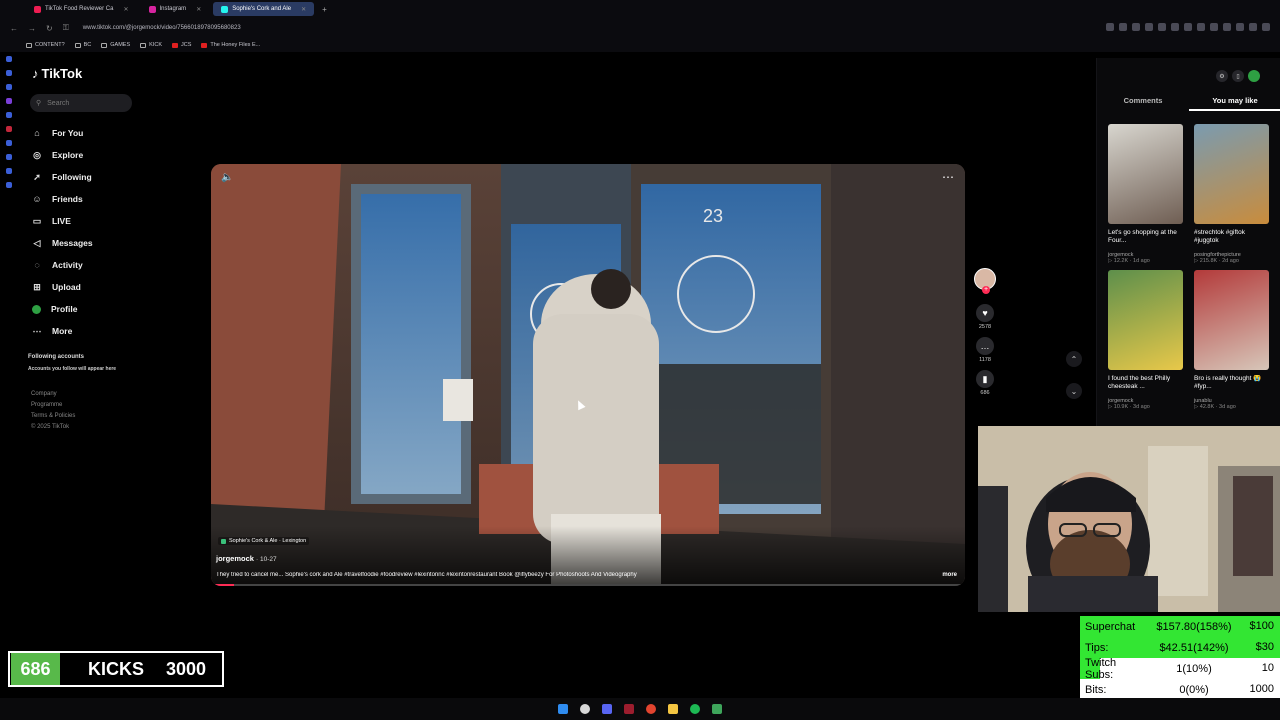  I want to click on phone-icon: ▯, so click(1238, 76).